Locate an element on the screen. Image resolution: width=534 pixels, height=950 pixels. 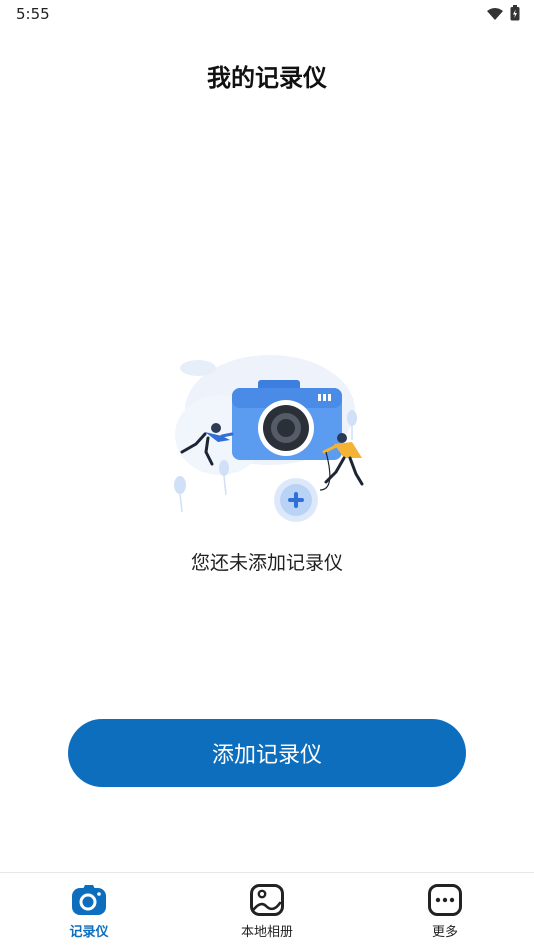
wifi-icon is located at coordinates (495, 15).